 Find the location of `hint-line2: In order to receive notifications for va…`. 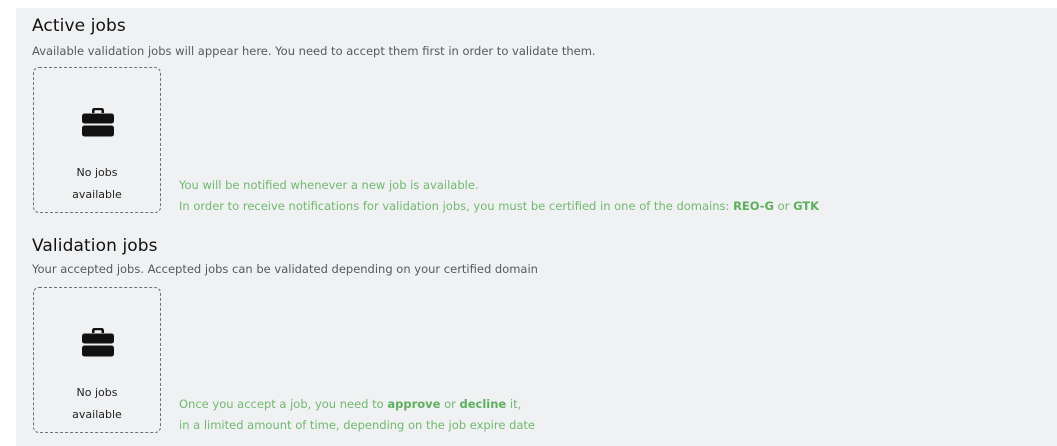

hint-line2: In order to receive notifications for va… is located at coordinates (499, 206).